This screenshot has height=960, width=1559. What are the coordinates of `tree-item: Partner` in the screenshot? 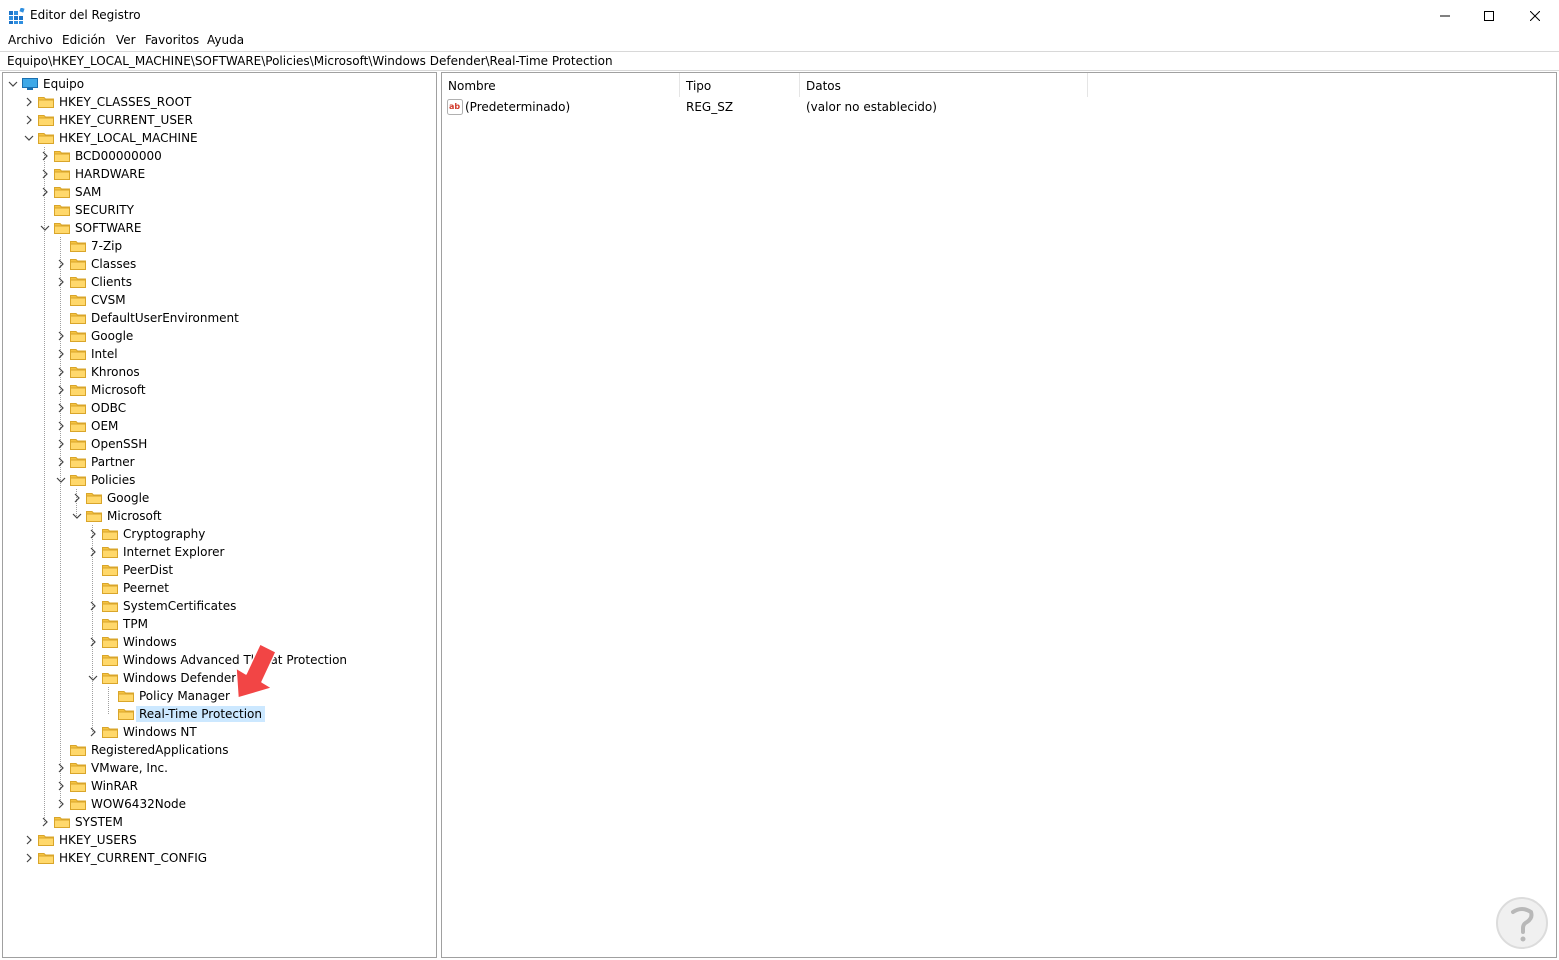 It's located at (218, 462).